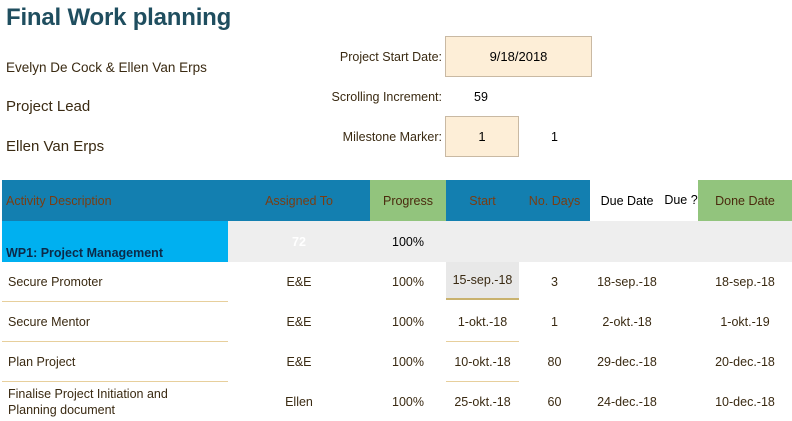 The width and height of the screenshot is (792, 421). Describe the element at coordinates (299, 362) in the screenshot. I see `row-3-assigned: E&E` at that location.